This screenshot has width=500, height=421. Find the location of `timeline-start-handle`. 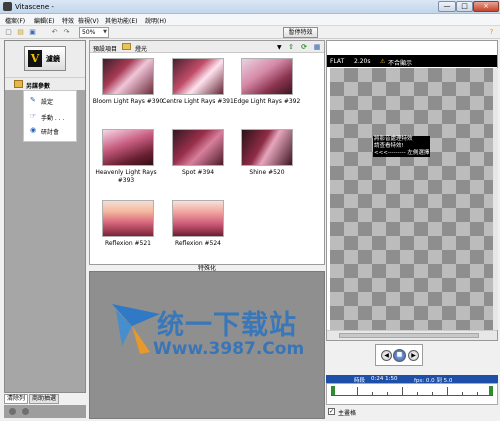

timeline-start-handle is located at coordinates (333, 390).